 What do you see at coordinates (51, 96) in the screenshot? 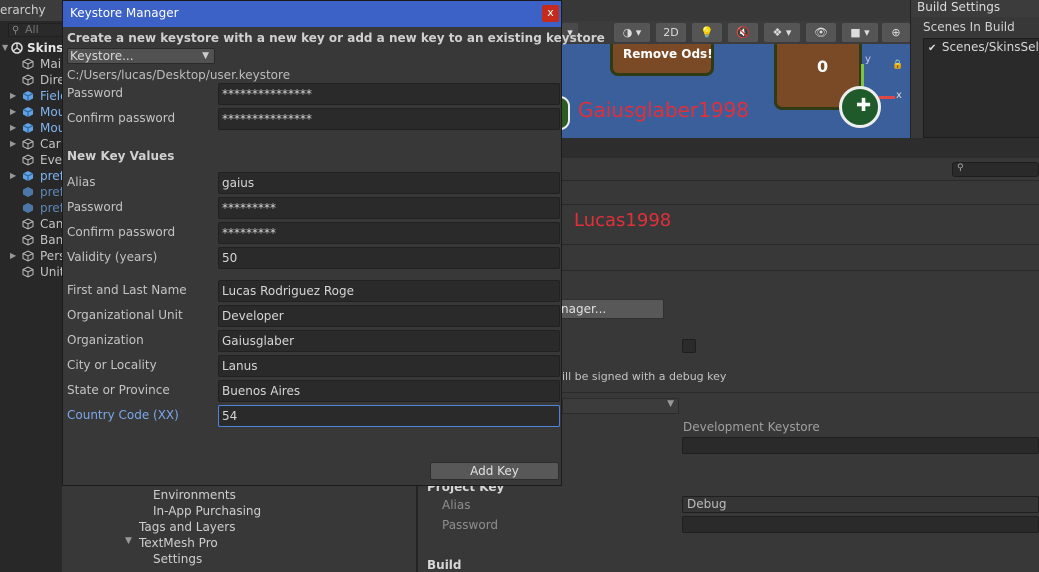
I see `hierarchy-item-label: Field` at bounding box center [51, 96].